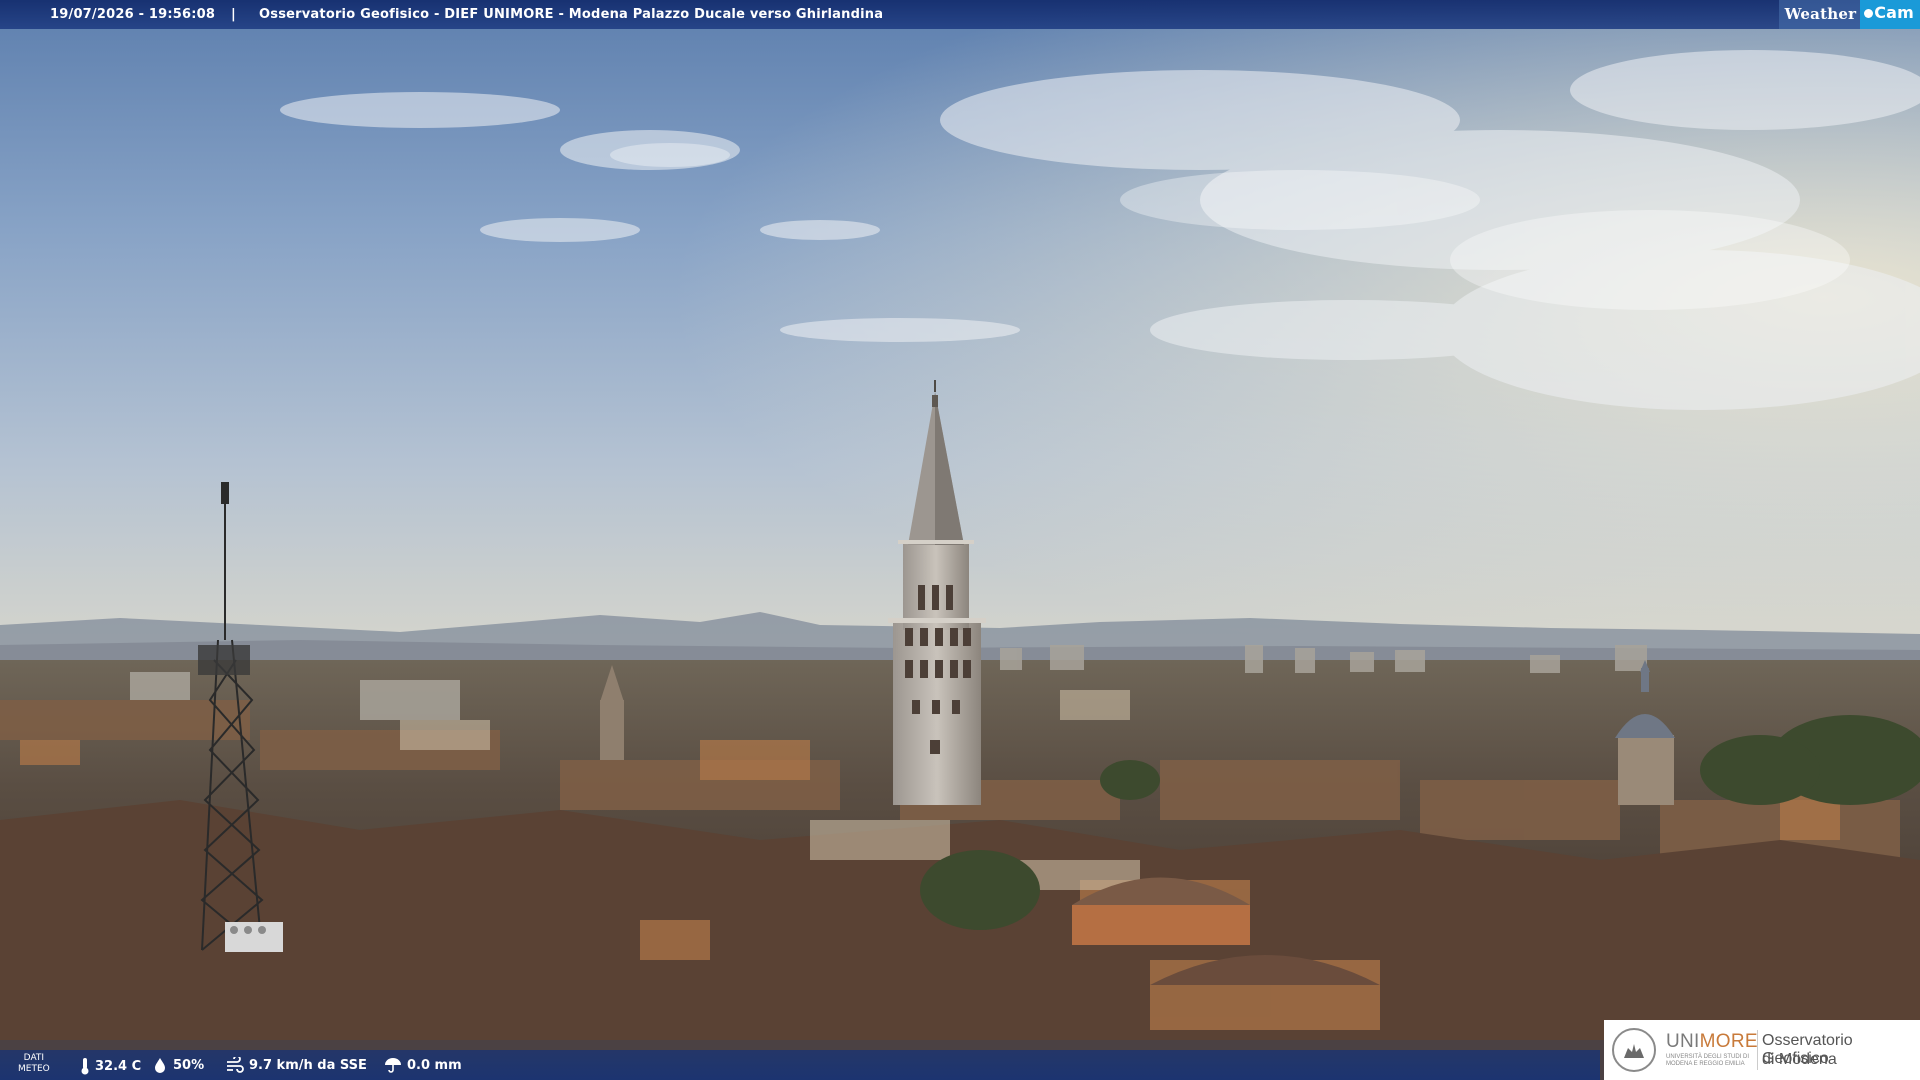 The width and height of the screenshot is (1920, 1080). I want to click on logo-divider, so click(1757, 1050).